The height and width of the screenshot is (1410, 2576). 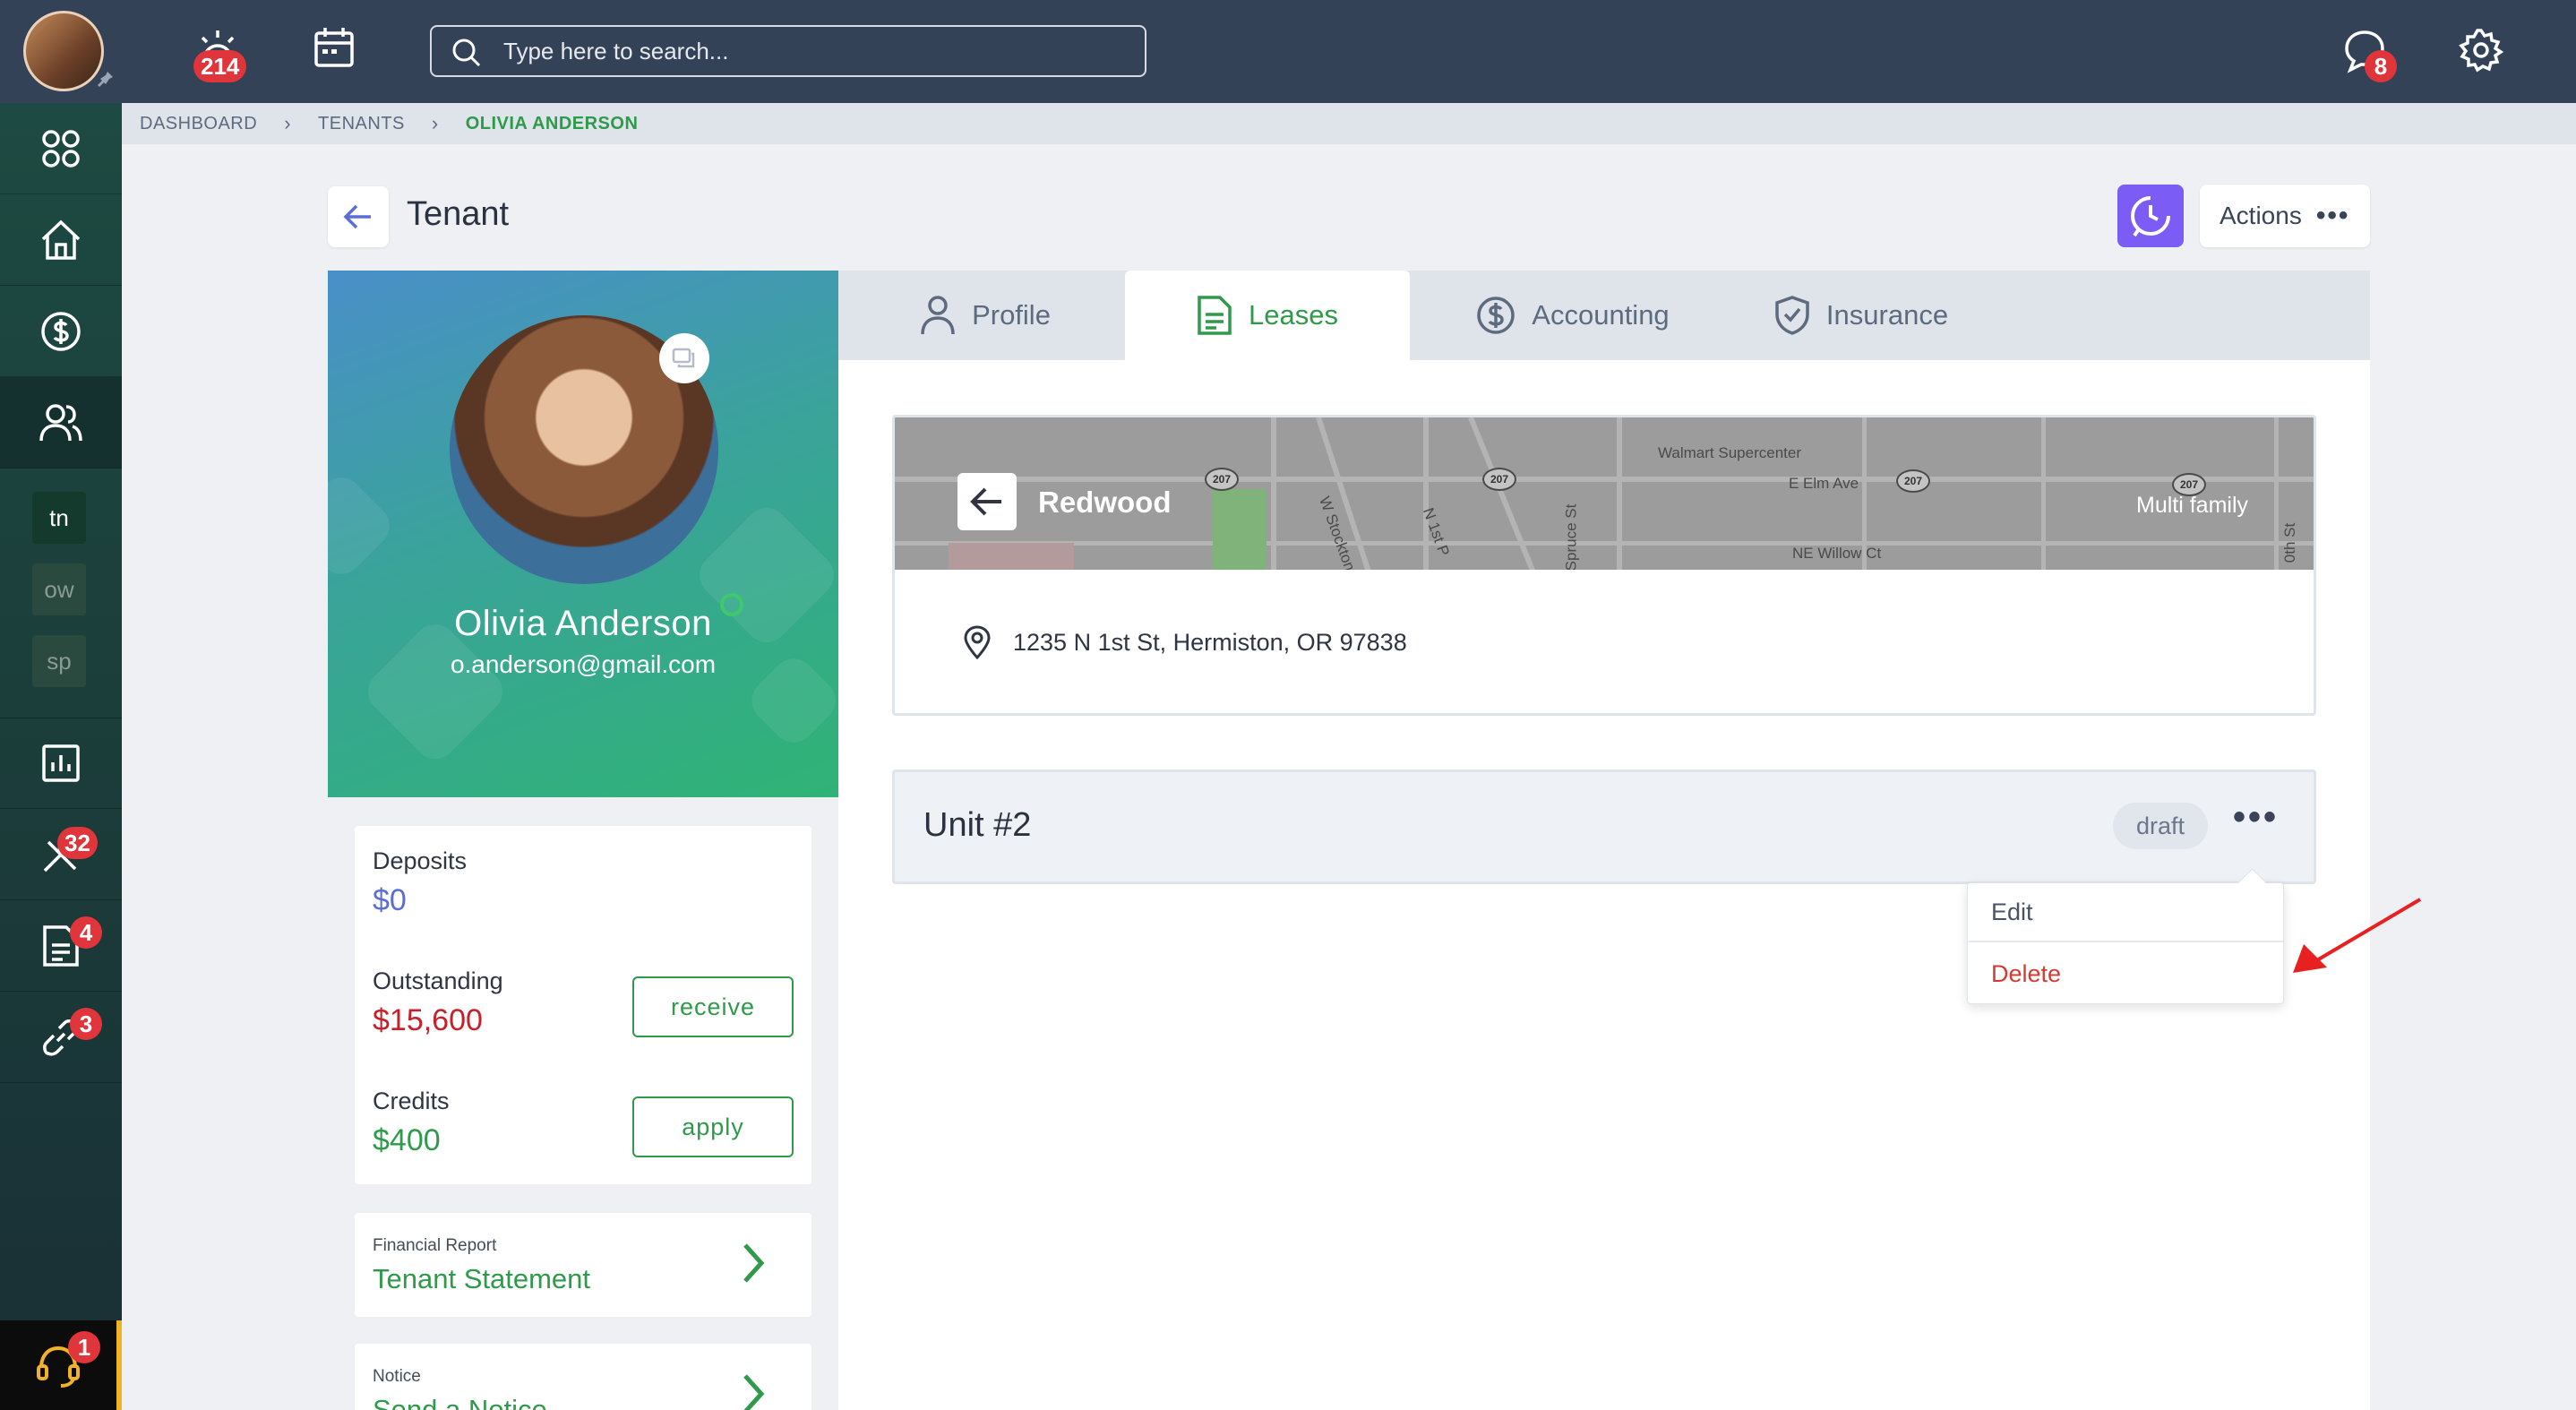 I want to click on breadcrumb-current: OLIVIA ANDERSON, so click(x=552, y=123).